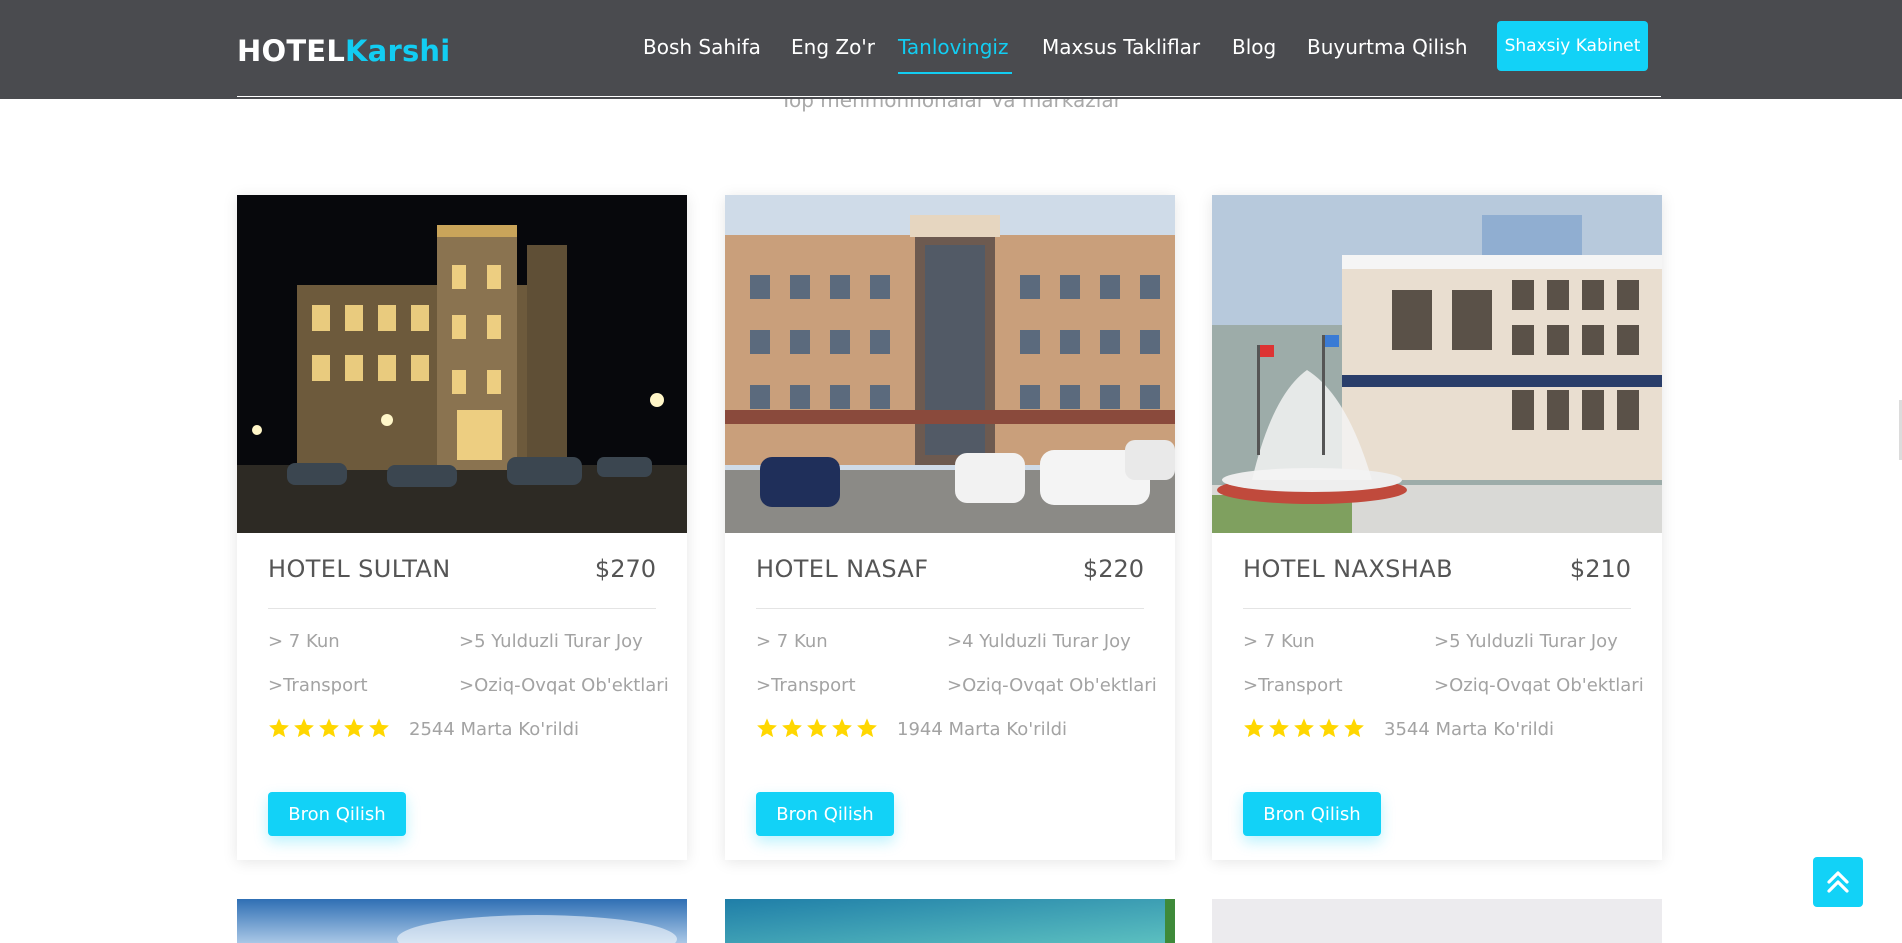 This screenshot has width=1902, height=943. Describe the element at coordinates (953, 47) in the screenshot. I see `nav-tanlovingiz: Tanlovingiz` at that location.